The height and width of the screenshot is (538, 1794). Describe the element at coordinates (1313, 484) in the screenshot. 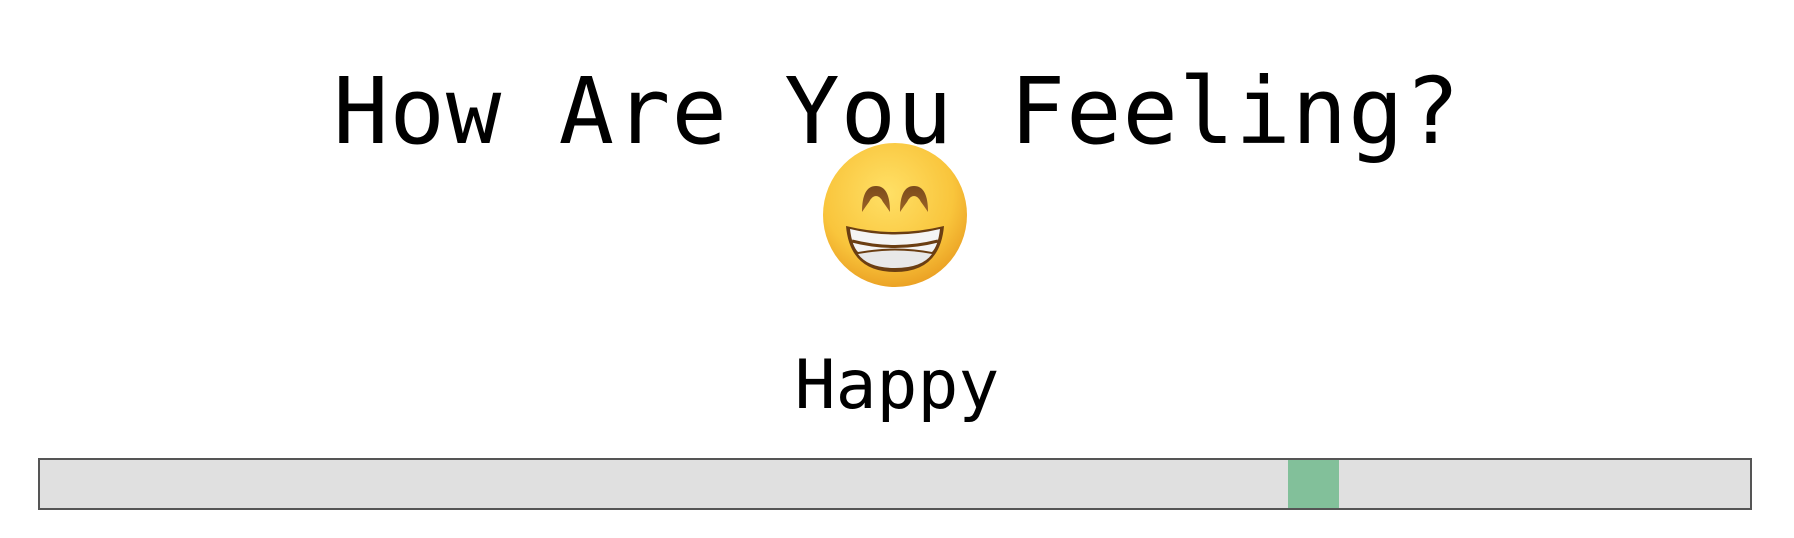

I see `mood-slider-thumb` at that location.